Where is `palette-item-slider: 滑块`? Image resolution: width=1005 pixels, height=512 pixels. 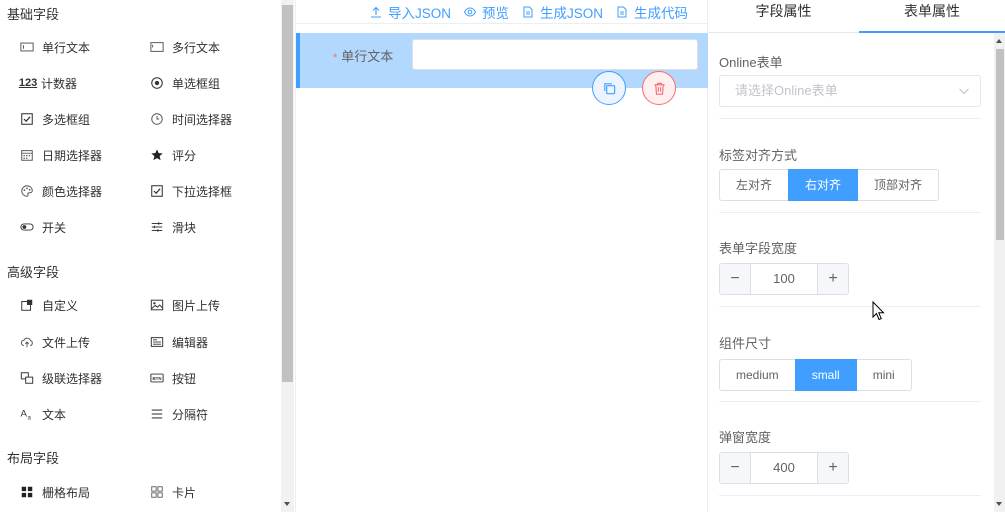 palette-item-slider: 滑块 is located at coordinates (172, 227).